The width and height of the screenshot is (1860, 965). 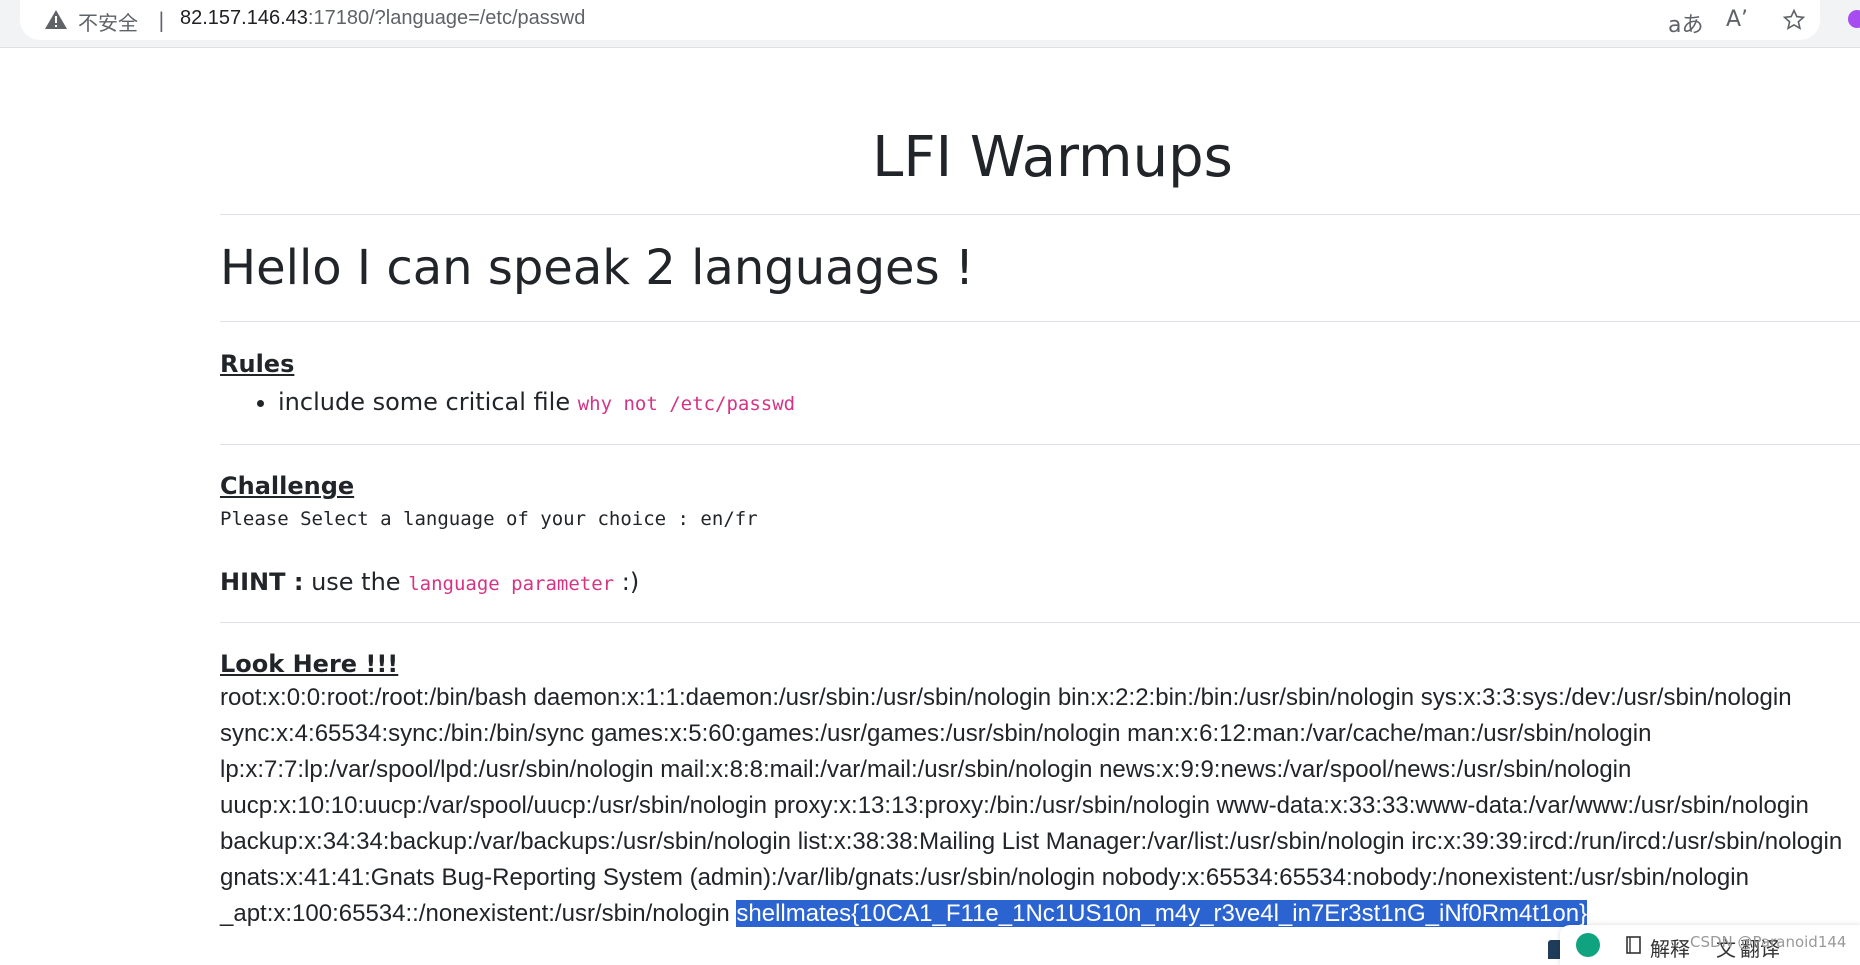 What do you see at coordinates (1670, 947) in the screenshot?
I see `explain-button: 解释` at bounding box center [1670, 947].